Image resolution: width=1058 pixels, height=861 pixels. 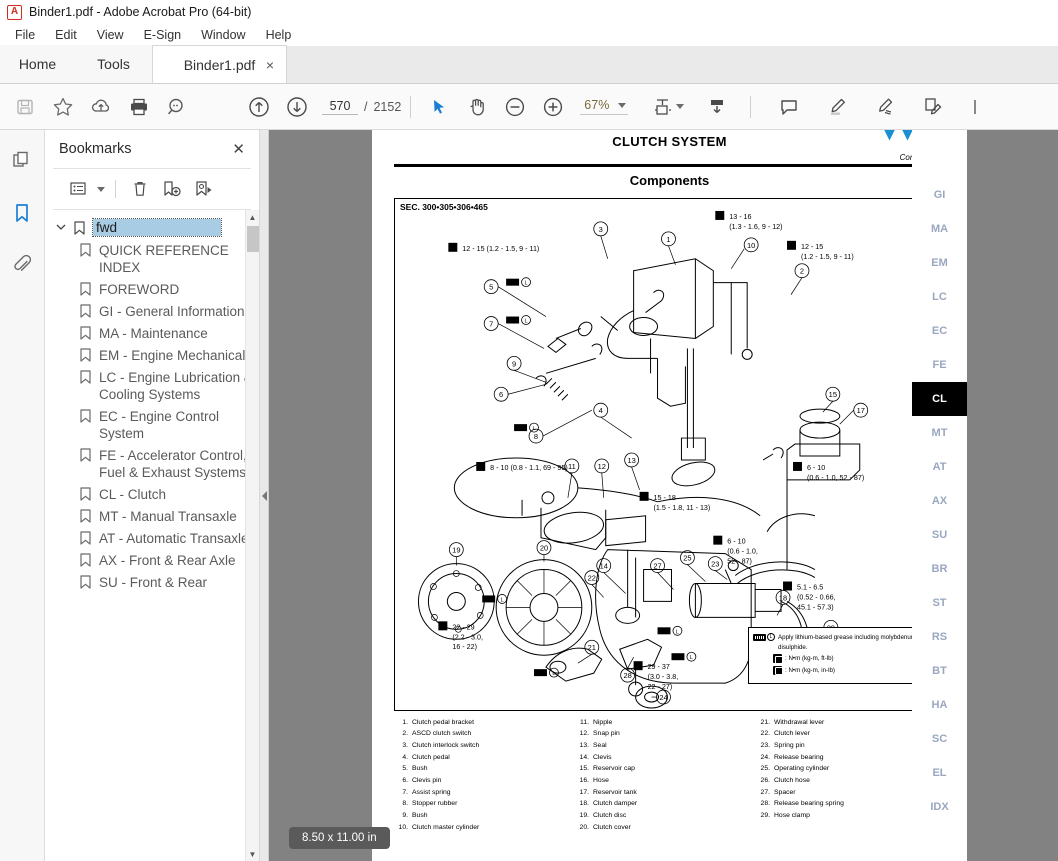 I want to click on tab-tools: Tools, so click(x=113, y=64).